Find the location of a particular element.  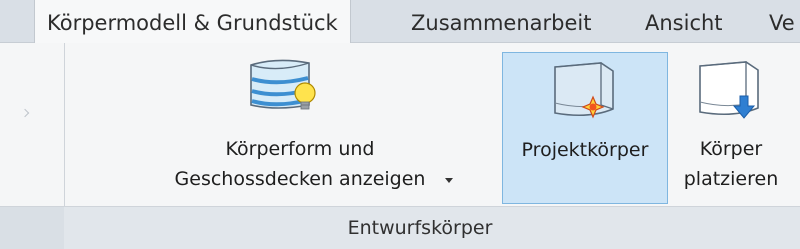

dropdown-arrow-icon is located at coordinates (449, 180).